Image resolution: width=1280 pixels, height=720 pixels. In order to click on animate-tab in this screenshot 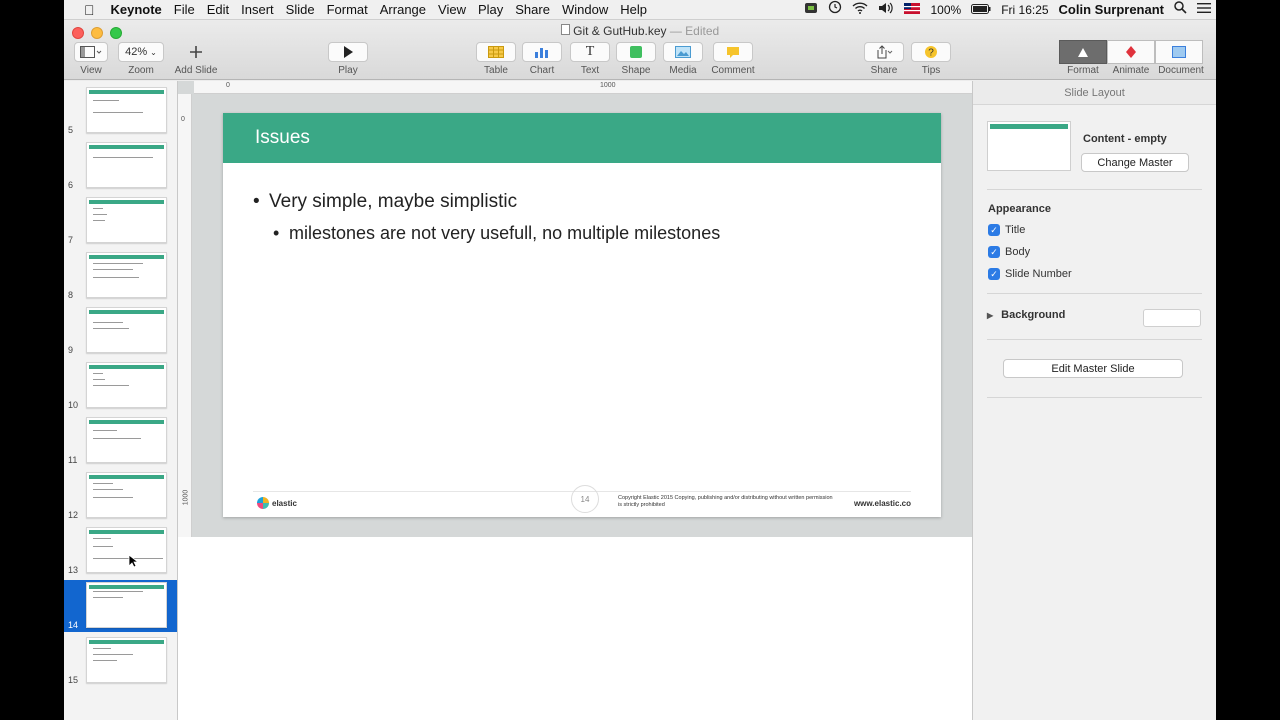, I will do `click(1131, 52)`.